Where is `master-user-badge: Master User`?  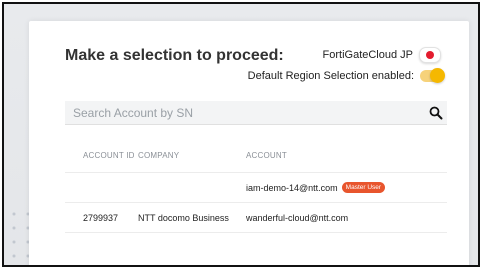
master-user-badge: Master User is located at coordinates (363, 187).